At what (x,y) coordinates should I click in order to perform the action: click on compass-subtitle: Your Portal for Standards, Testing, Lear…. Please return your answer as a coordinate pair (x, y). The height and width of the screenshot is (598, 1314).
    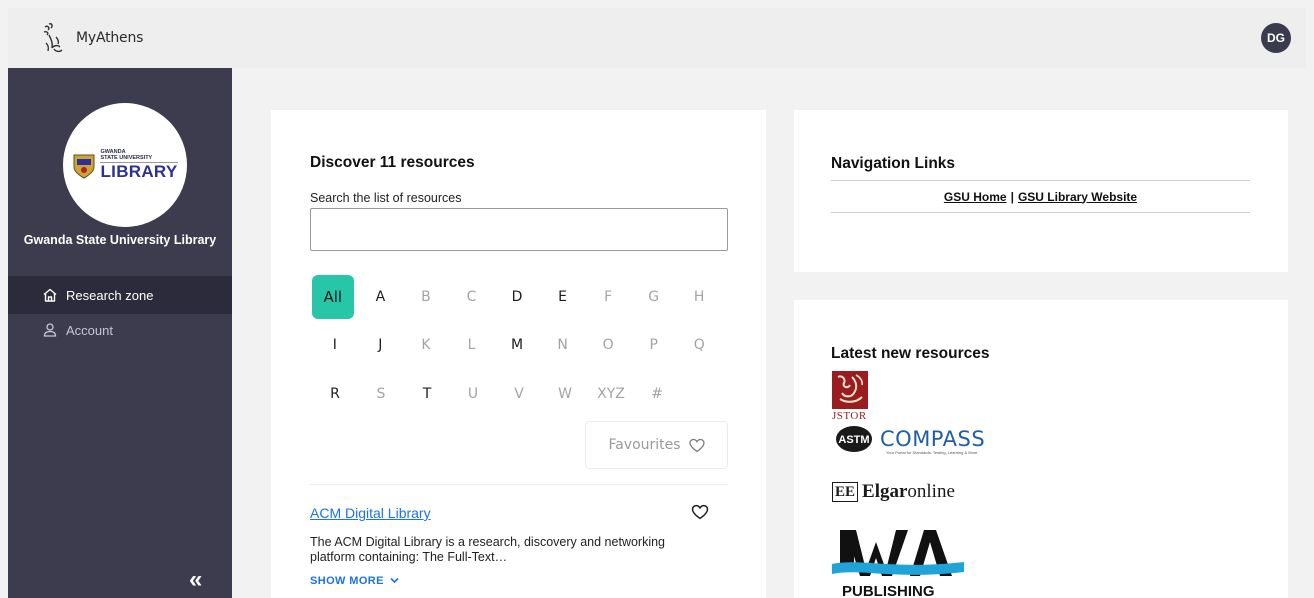
    Looking at the image, I should click on (932, 452).